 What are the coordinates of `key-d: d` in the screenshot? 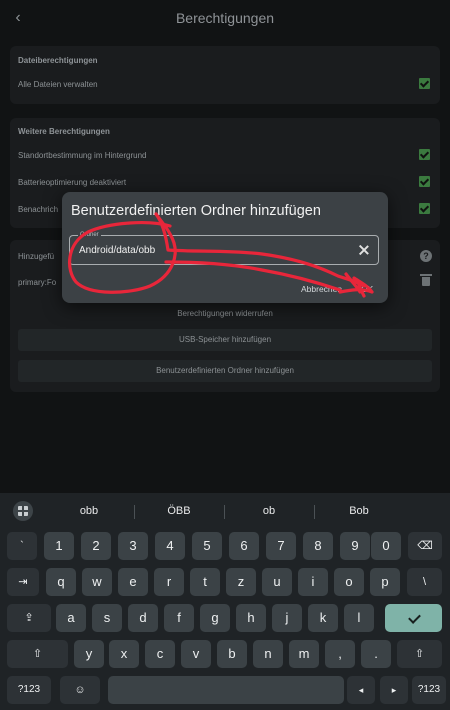 It's located at (143, 618).